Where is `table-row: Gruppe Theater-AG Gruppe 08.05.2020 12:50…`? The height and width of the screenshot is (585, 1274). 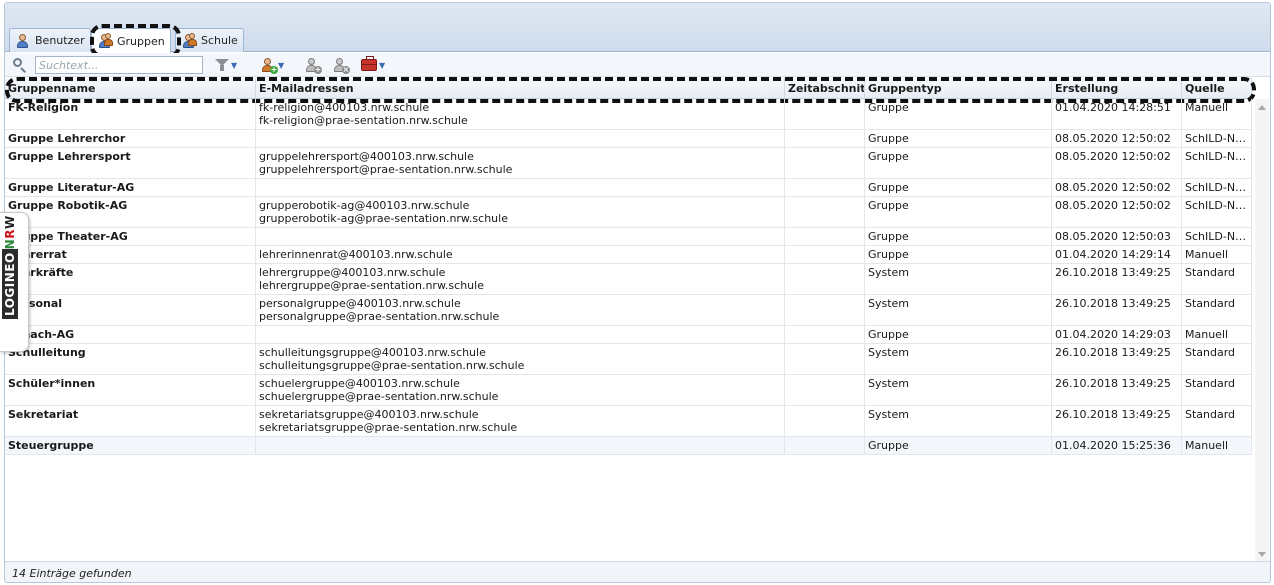
table-row: Gruppe Theater-AG Gruppe 08.05.2020 12:50… is located at coordinates (628, 237).